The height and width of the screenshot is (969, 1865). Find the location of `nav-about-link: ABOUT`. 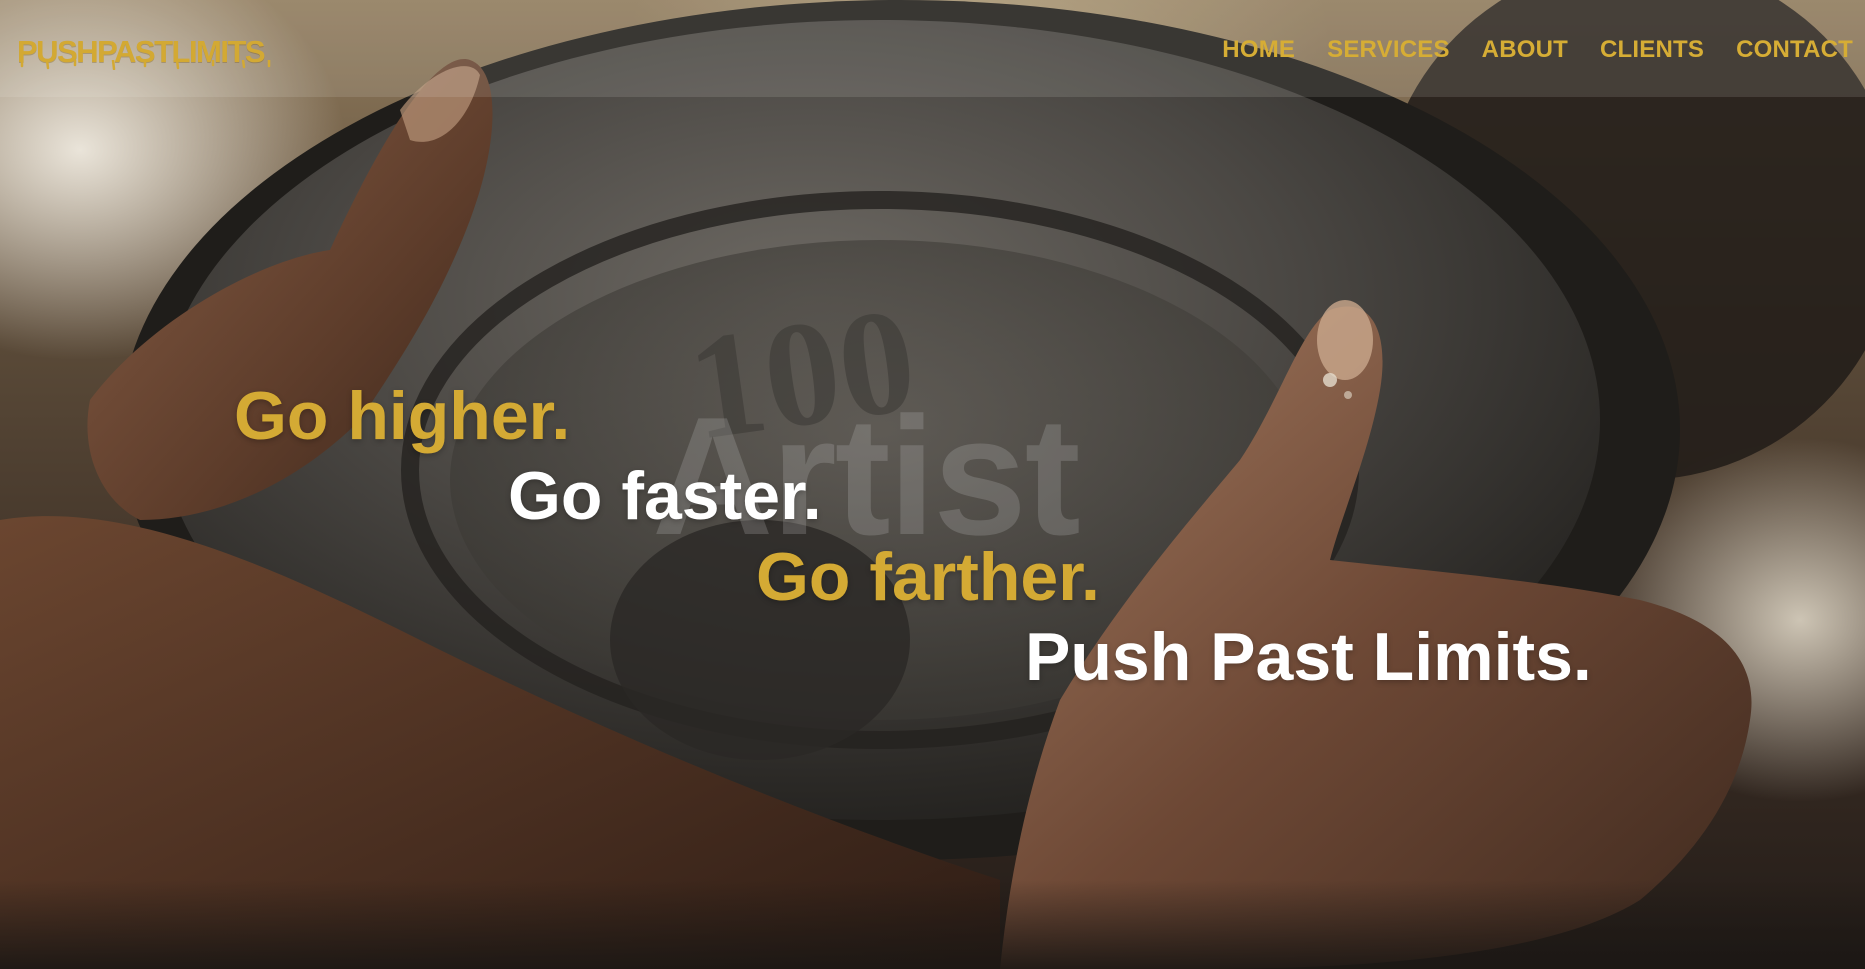

nav-about-link: ABOUT is located at coordinates (1525, 50).